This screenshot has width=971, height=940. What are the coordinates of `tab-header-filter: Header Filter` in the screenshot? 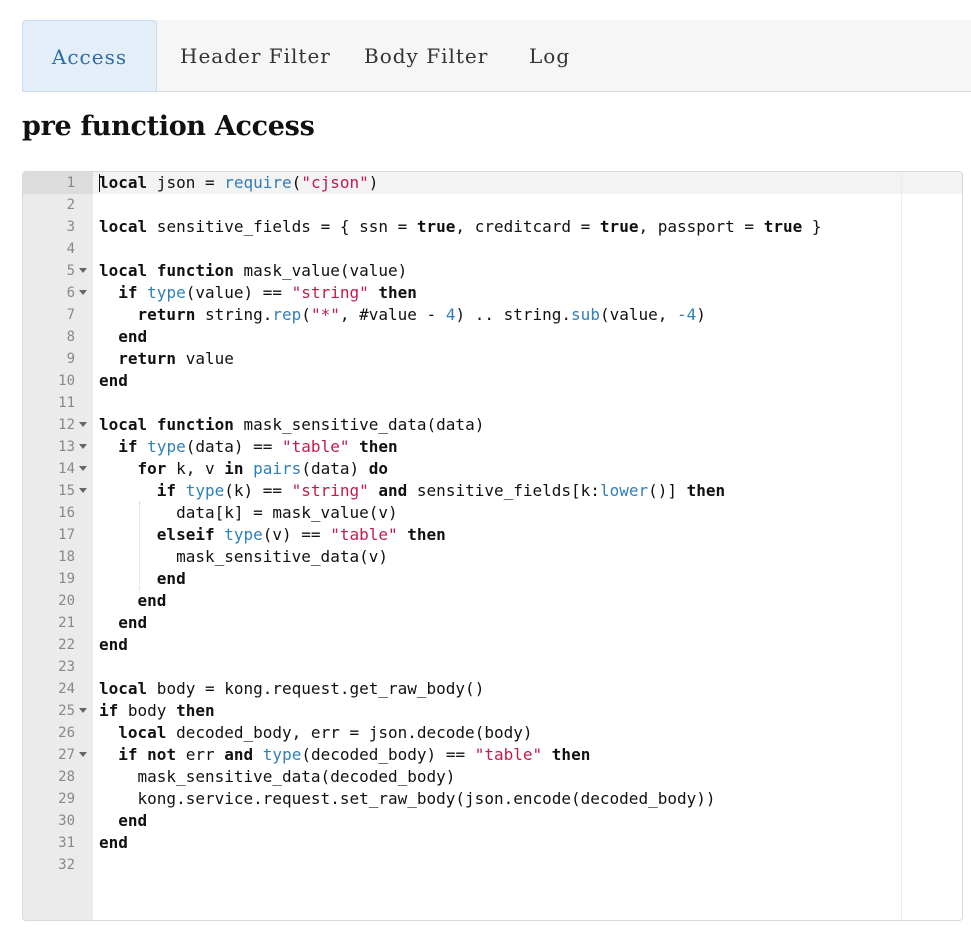 It's located at (255, 56).